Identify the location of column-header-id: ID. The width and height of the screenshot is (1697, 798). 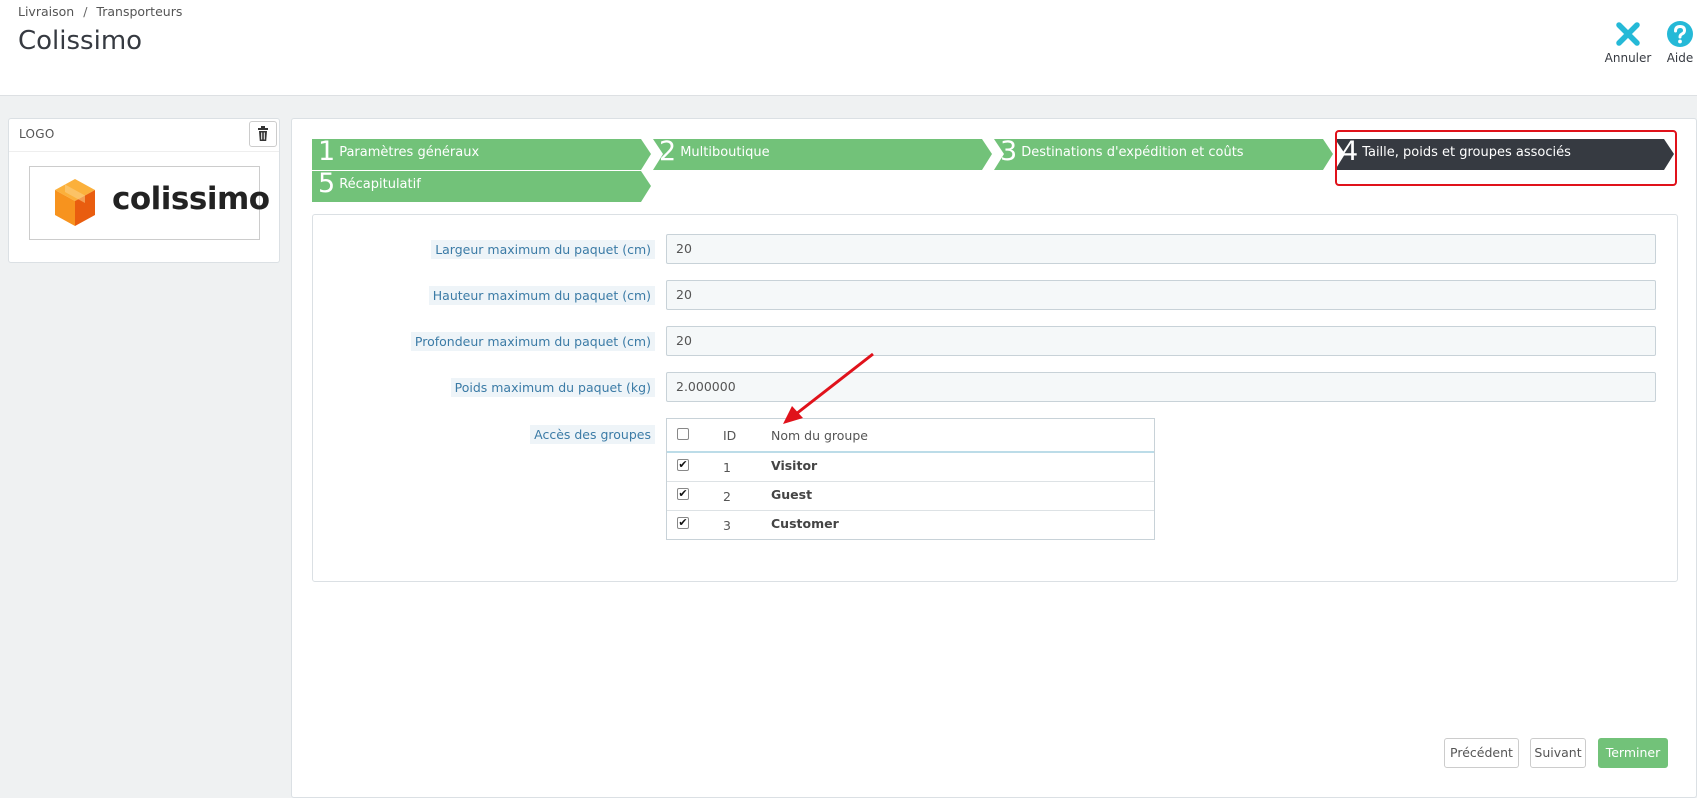
(730, 435).